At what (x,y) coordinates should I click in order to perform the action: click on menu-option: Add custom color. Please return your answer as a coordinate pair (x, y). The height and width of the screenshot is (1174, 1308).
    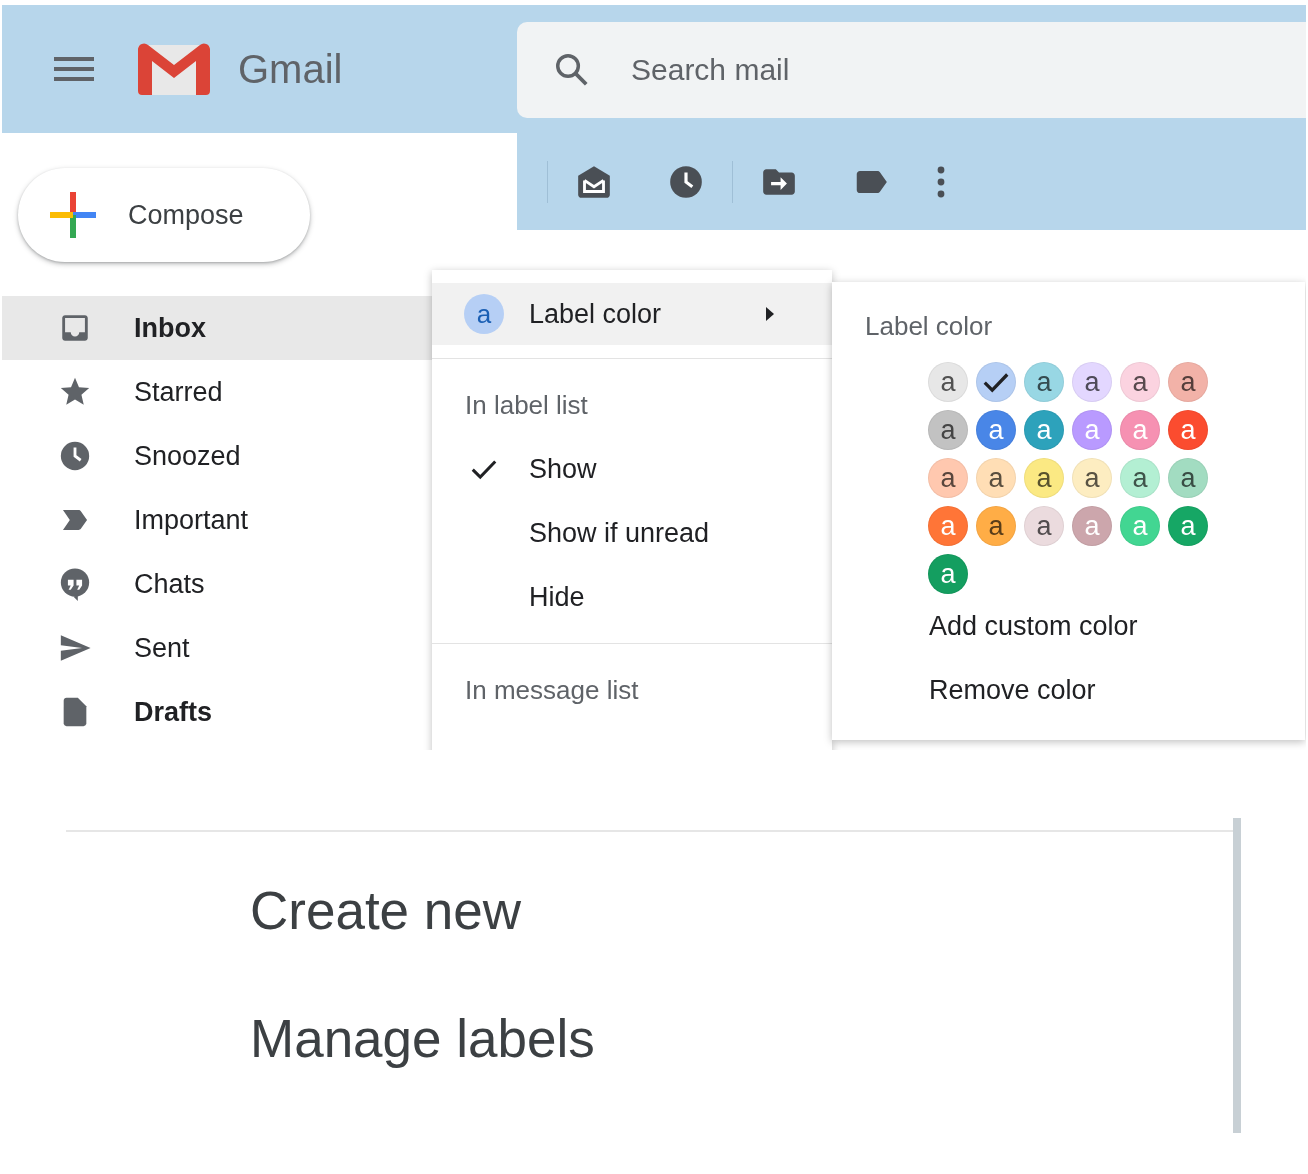
    Looking at the image, I should click on (1068, 626).